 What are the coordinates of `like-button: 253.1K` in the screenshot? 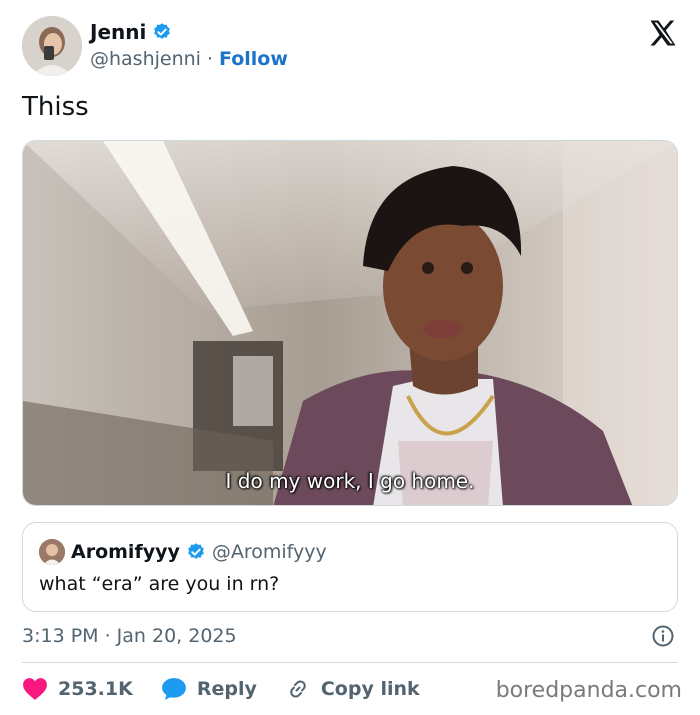 It's located at (77, 689).